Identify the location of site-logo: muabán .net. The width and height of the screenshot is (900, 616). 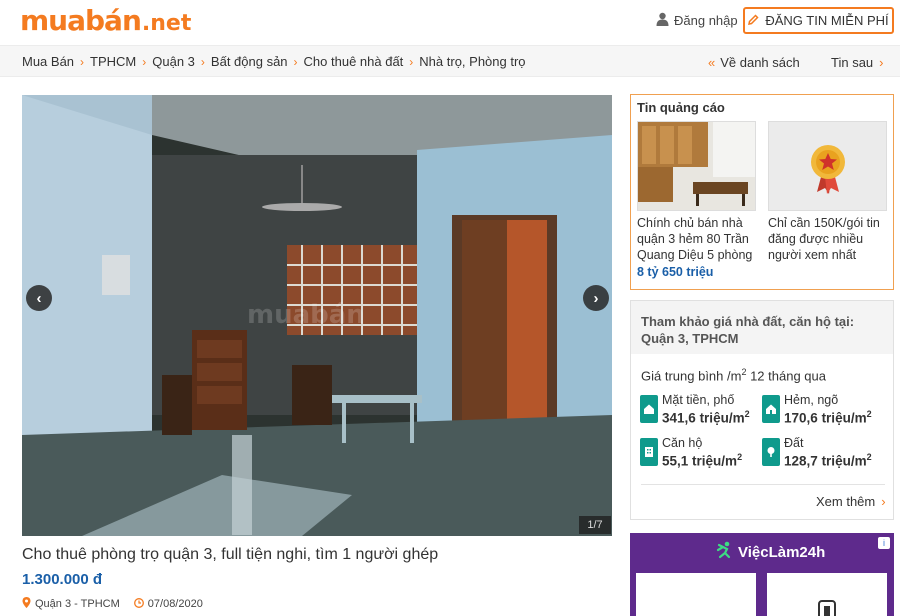
(105, 21).